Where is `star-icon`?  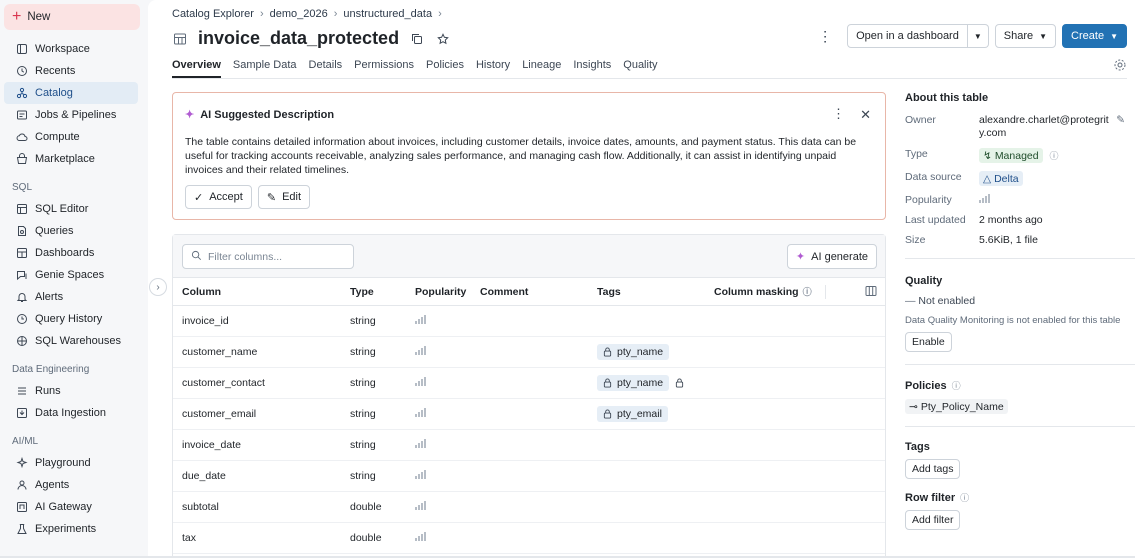 star-icon is located at coordinates (443, 39).